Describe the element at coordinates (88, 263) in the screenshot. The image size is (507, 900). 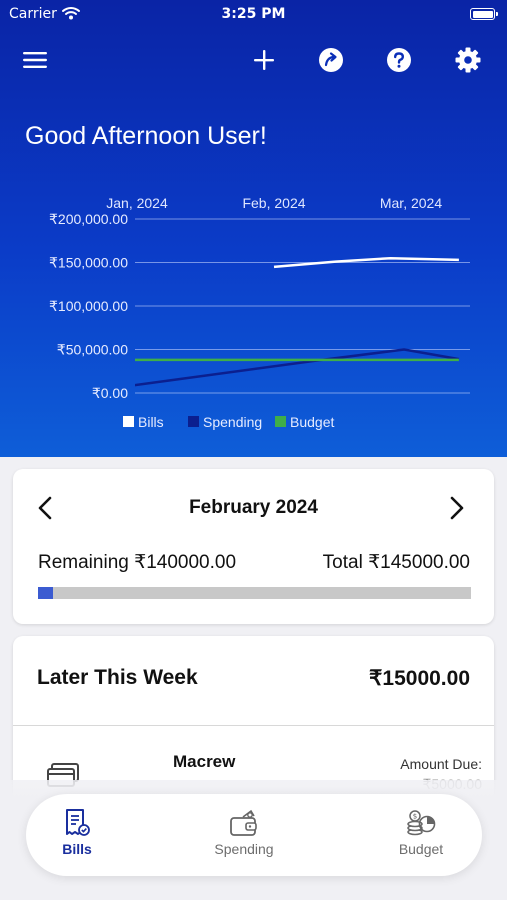
I see `y-tick-label: ₹150,000.00` at that location.